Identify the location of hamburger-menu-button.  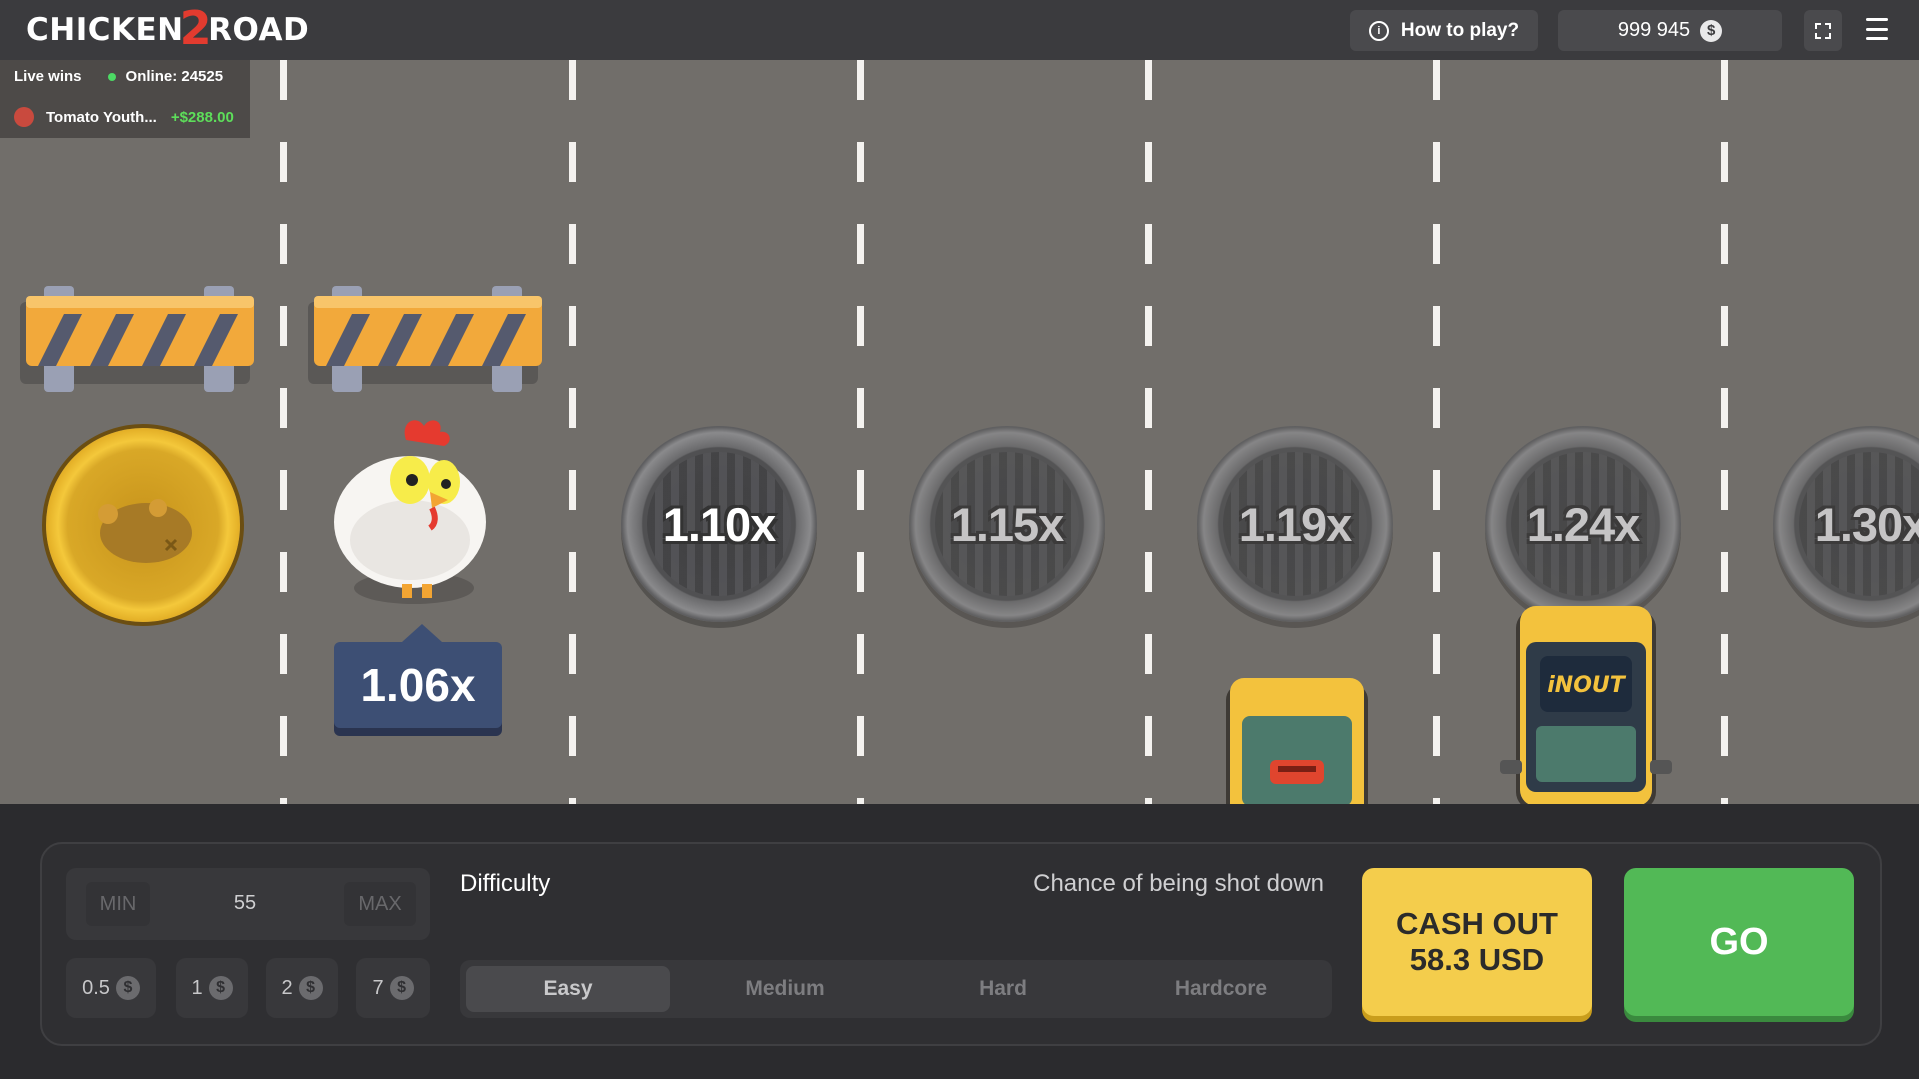
(1877, 29).